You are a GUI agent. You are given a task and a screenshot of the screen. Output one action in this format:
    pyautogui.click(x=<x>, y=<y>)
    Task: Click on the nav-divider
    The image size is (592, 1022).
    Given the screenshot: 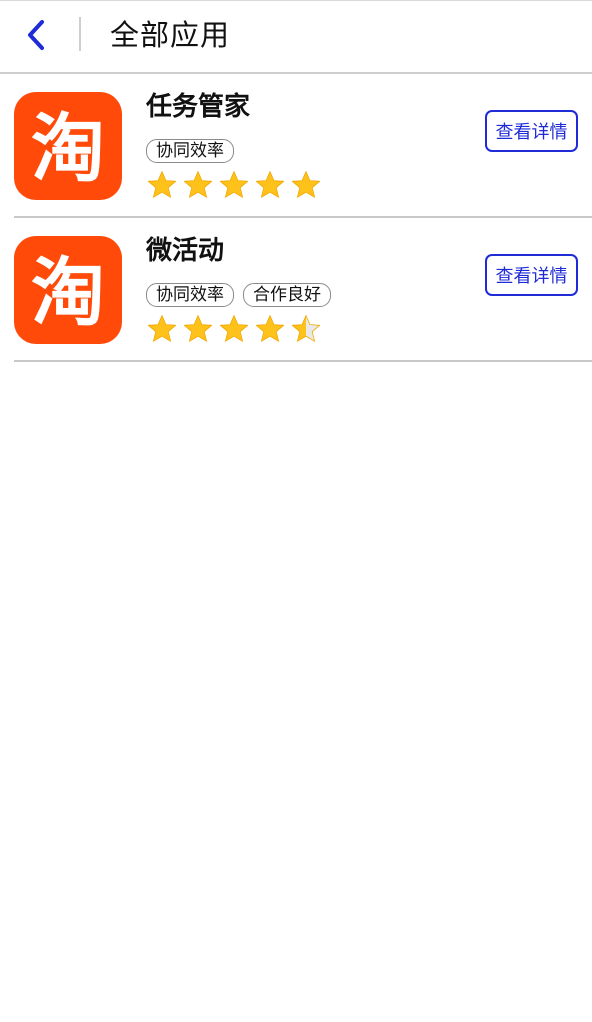 What is the action you would take?
    pyautogui.click(x=80, y=34)
    